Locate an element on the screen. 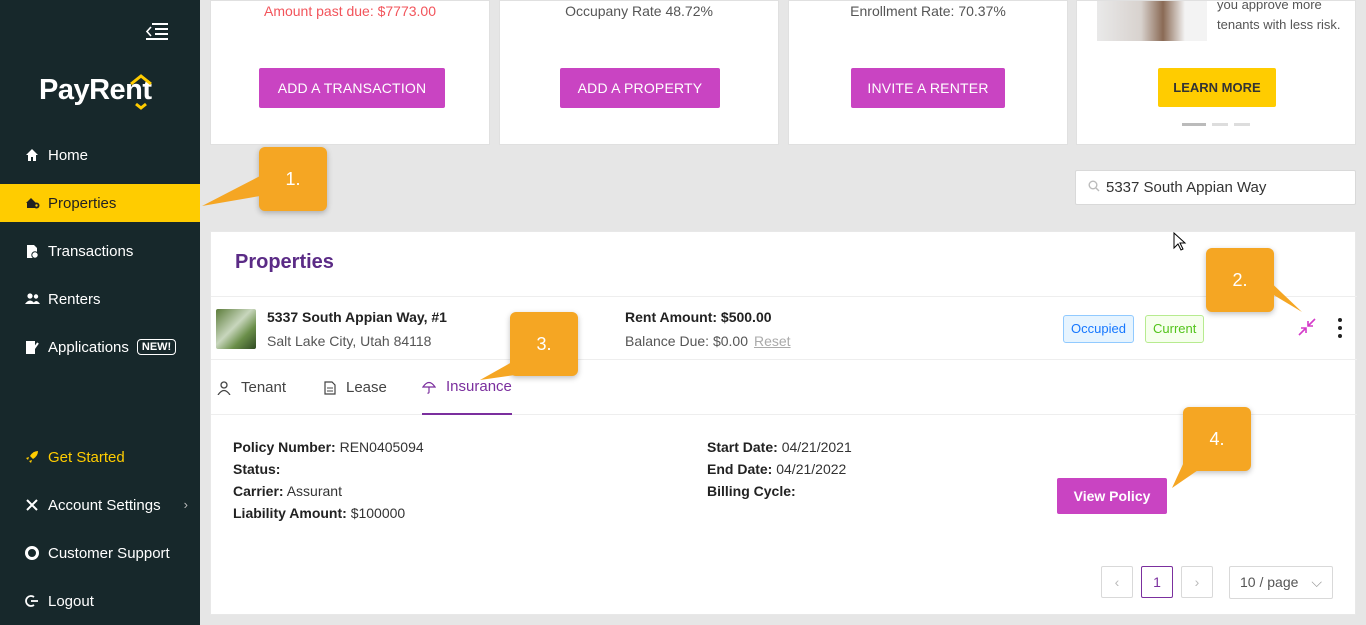  callout-2-pointer is located at coordinates (1283, 294).